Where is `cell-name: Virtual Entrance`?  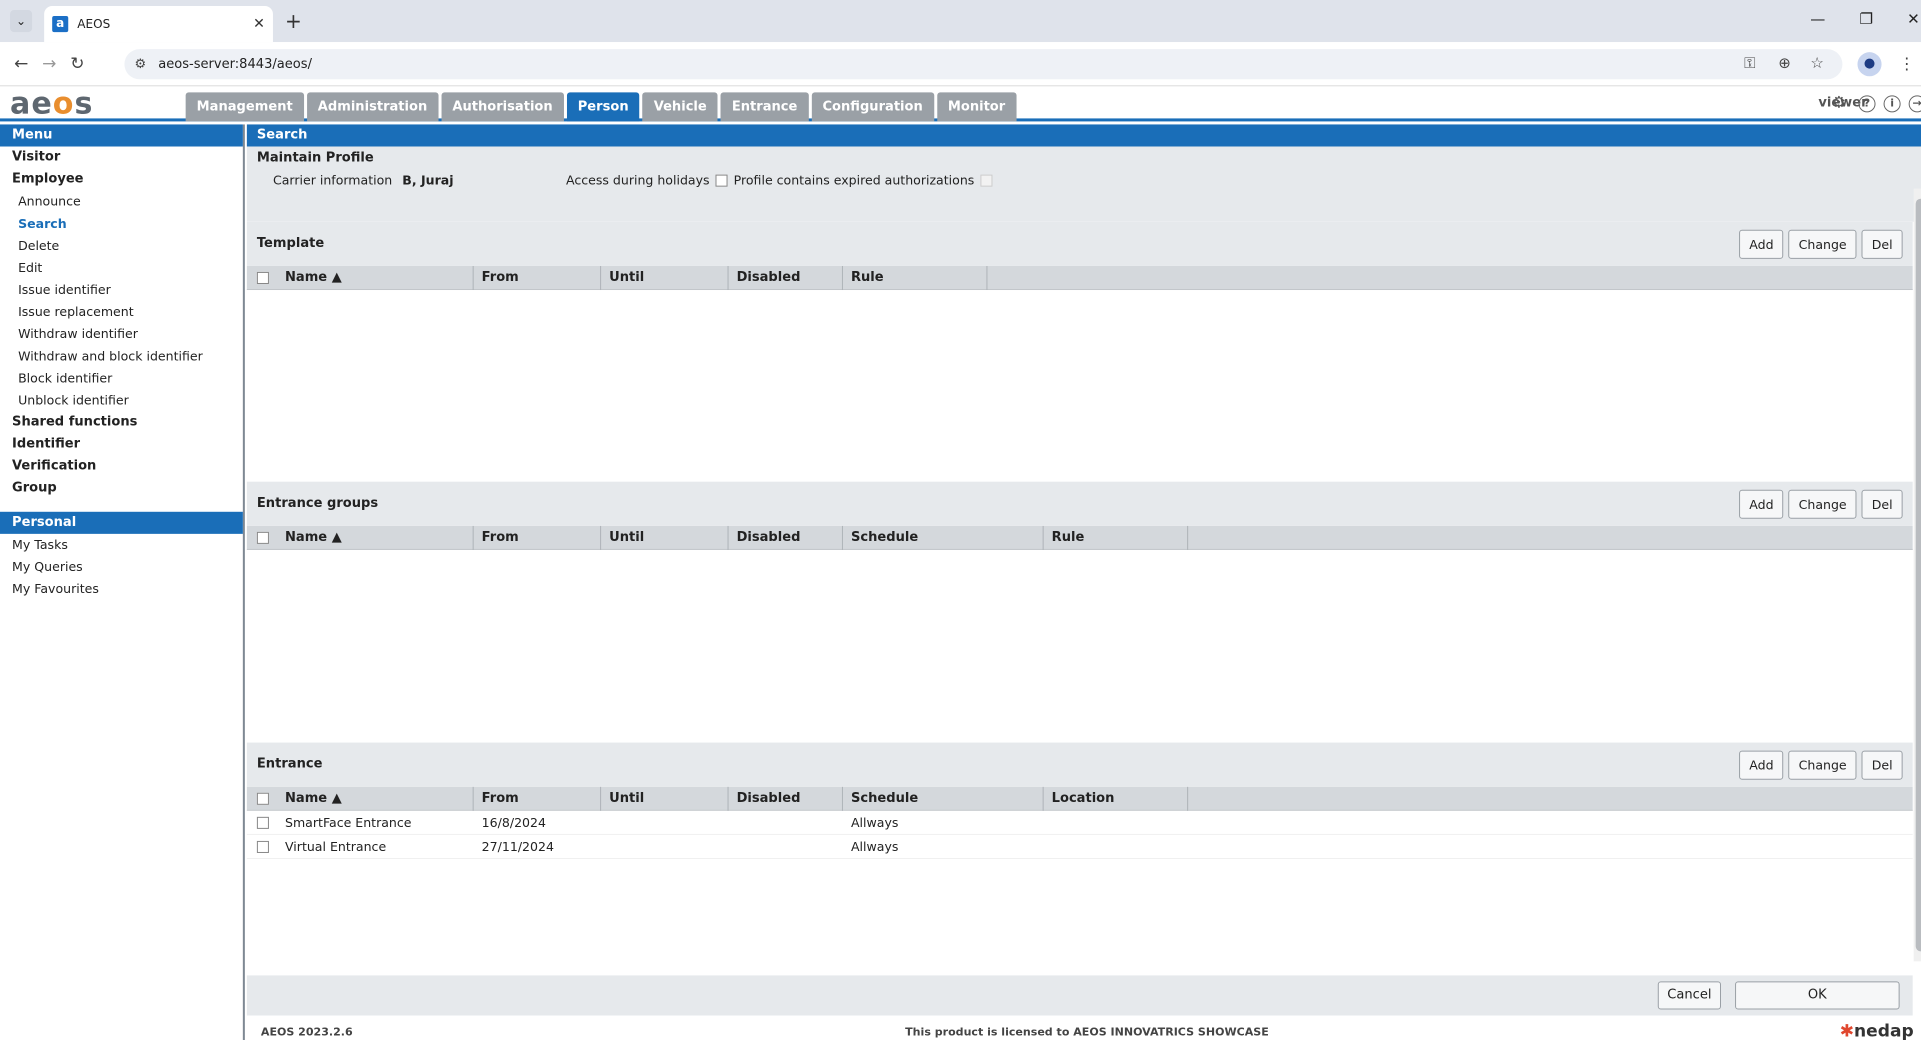 cell-name: Virtual Entrance is located at coordinates (335, 846).